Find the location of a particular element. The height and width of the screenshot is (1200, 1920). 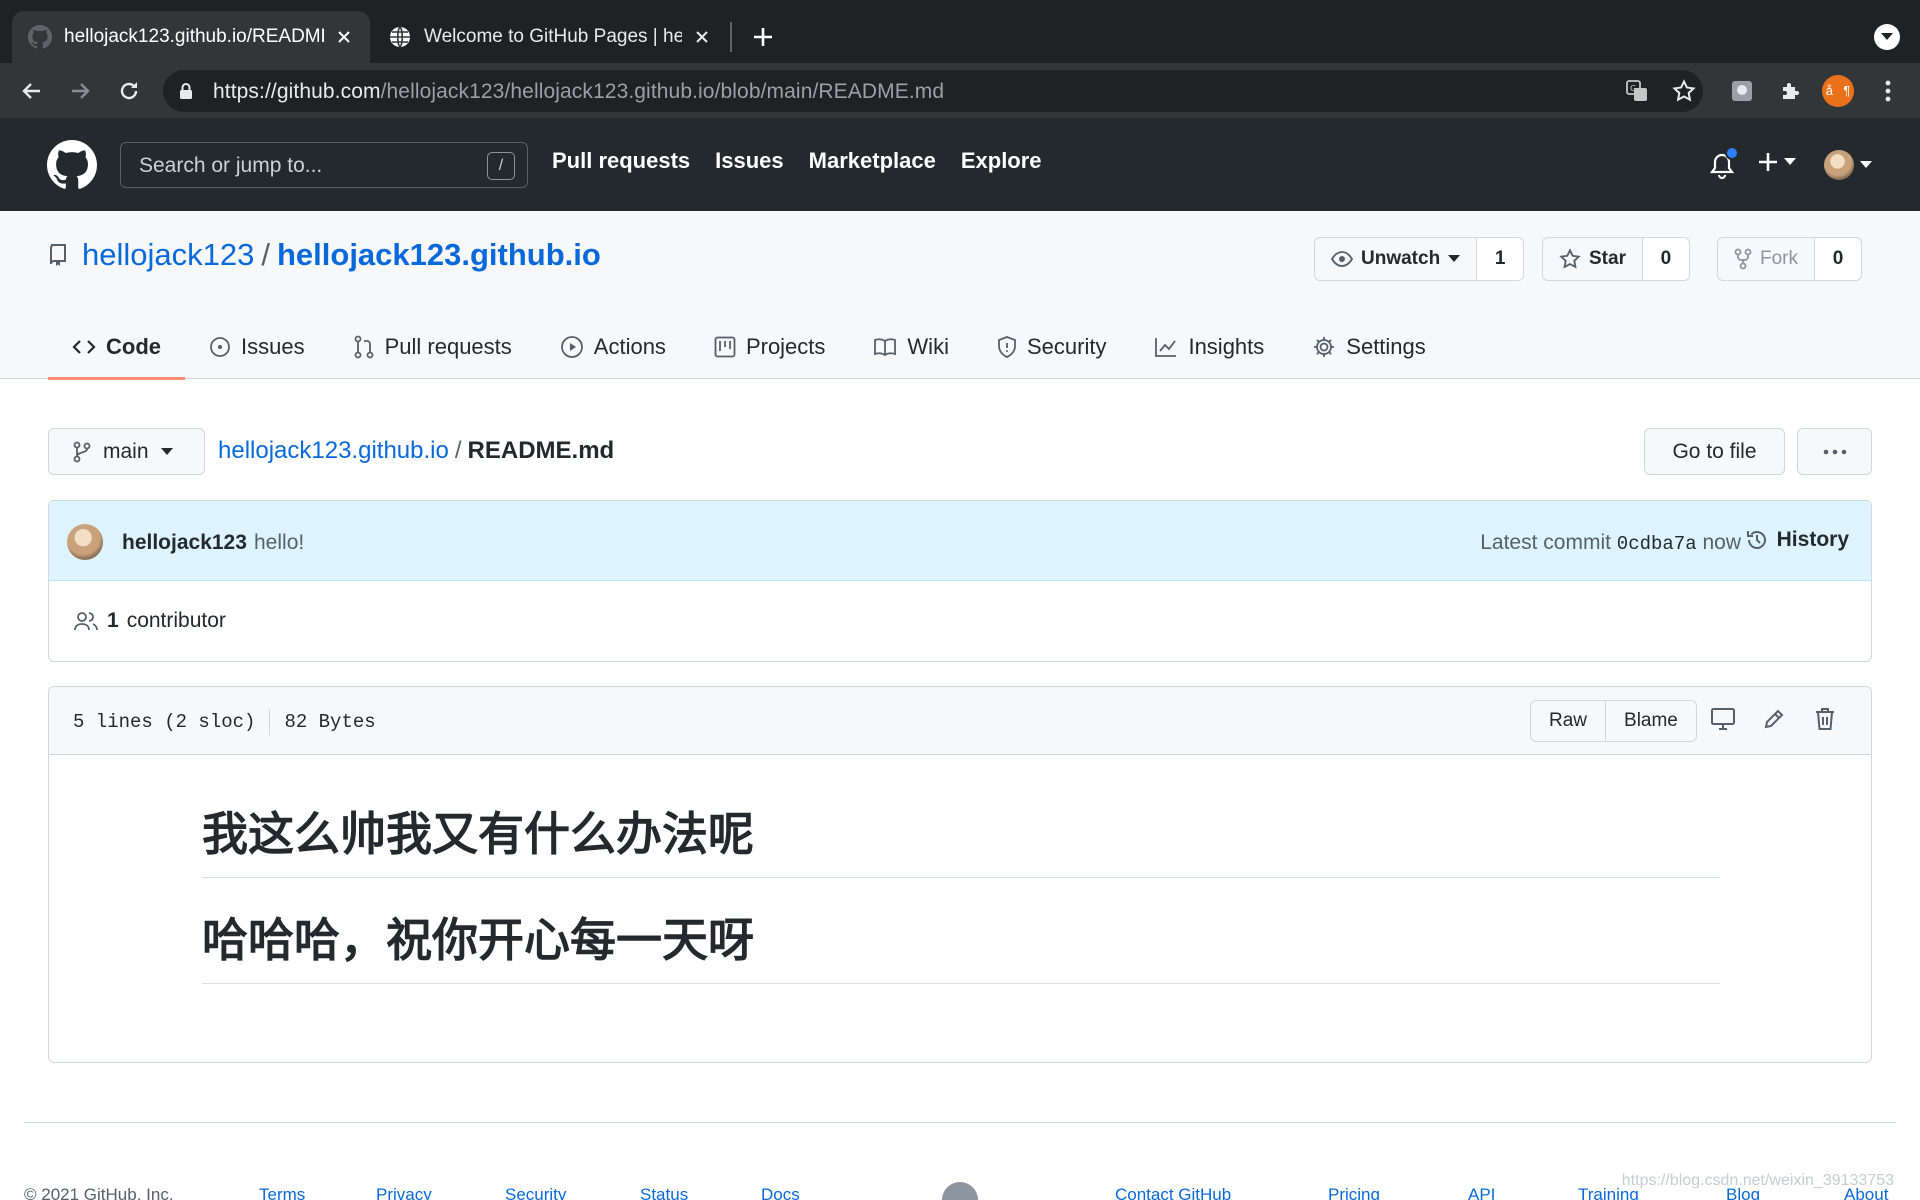

footer-link-terms: Terms is located at coordinates (282, 1192).